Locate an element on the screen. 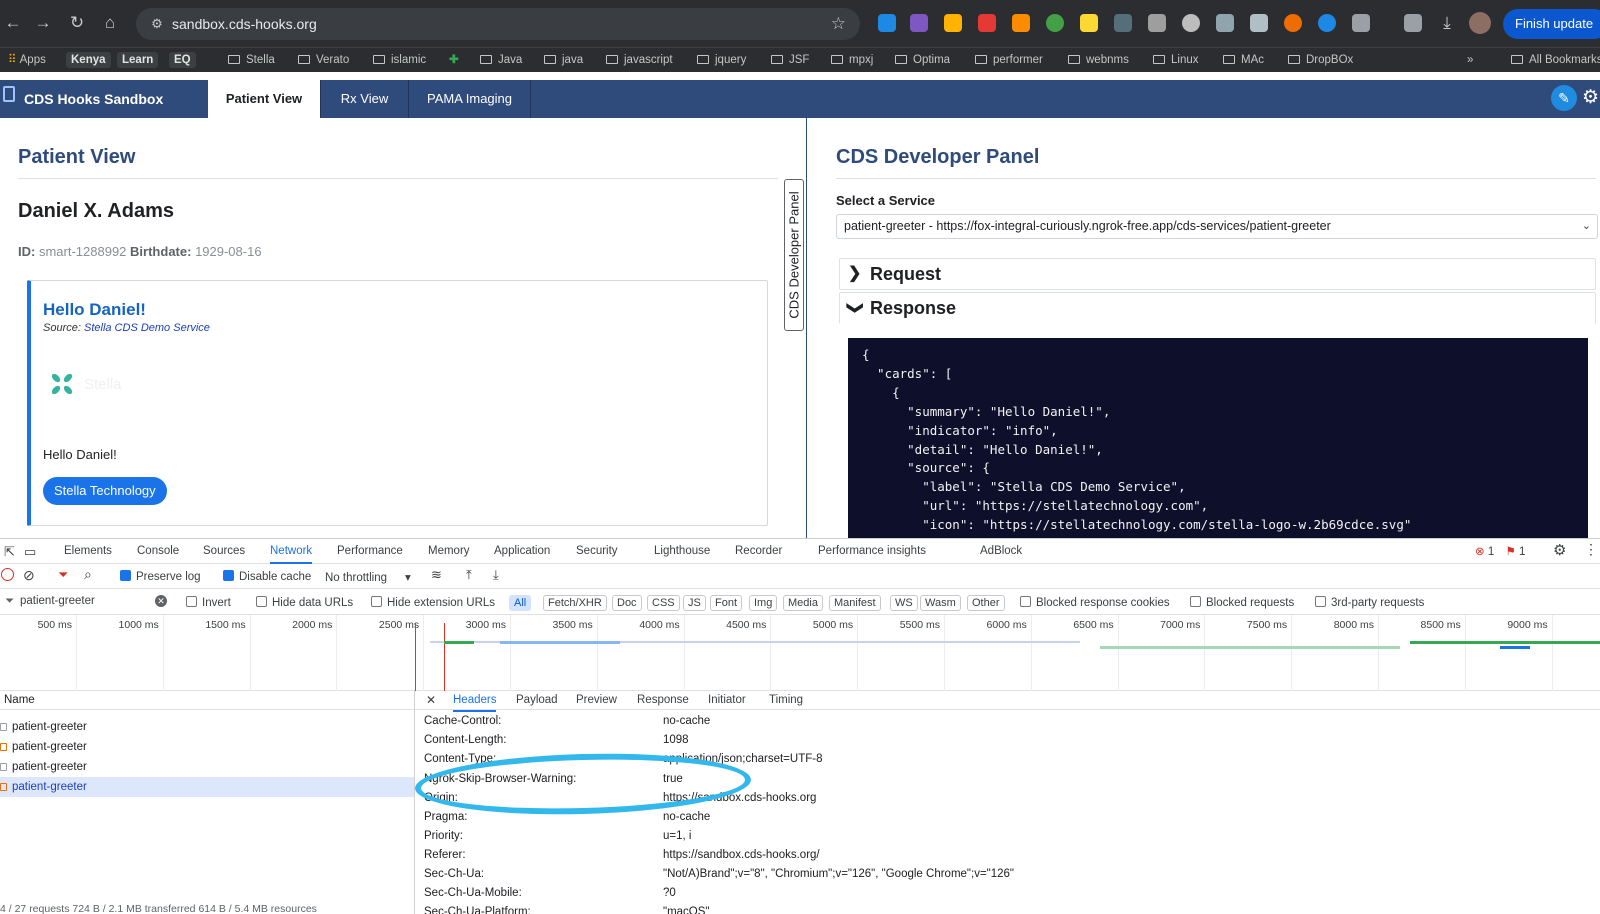 The height and width of the screenshot is (914, 1600). devtools-tab-memory: Memory is located at coordinates (449, 551).